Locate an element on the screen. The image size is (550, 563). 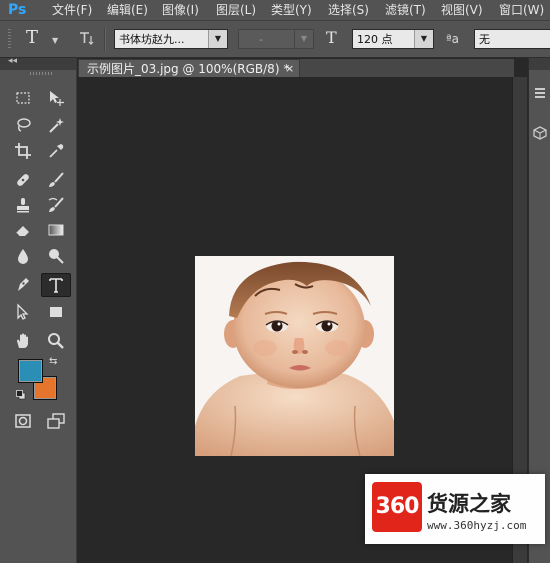
zoom-tool is located at coordinates (56, 341).